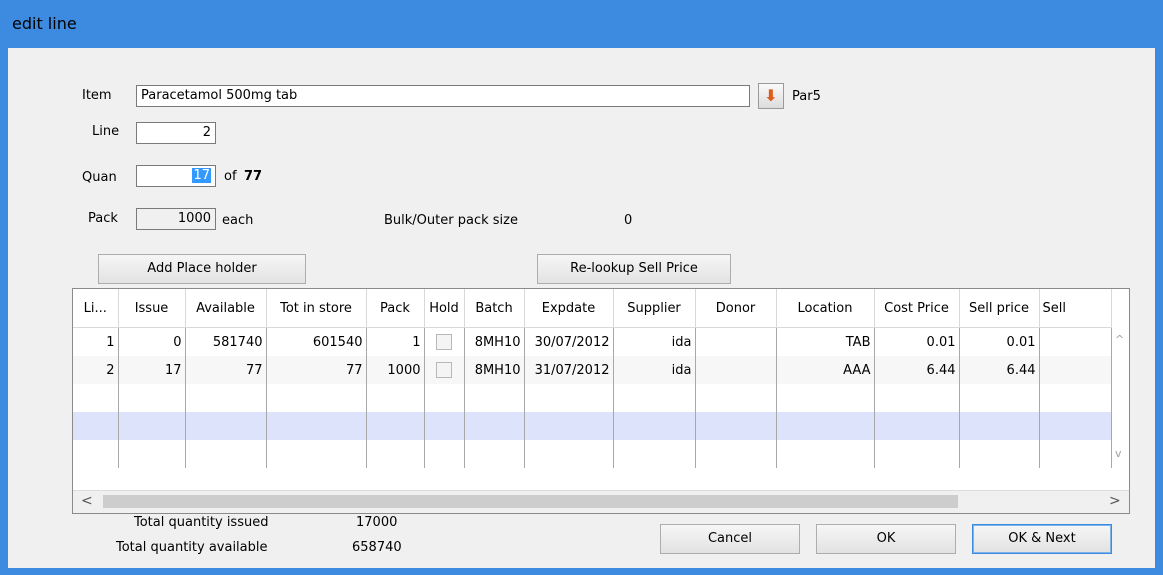 Image resolution: width=1163 pixels, height=575 pixels. Describe the element at coordinates (202, 269) in the screenshot. I see `add-placeholder-button: Add Place holder` at that location.